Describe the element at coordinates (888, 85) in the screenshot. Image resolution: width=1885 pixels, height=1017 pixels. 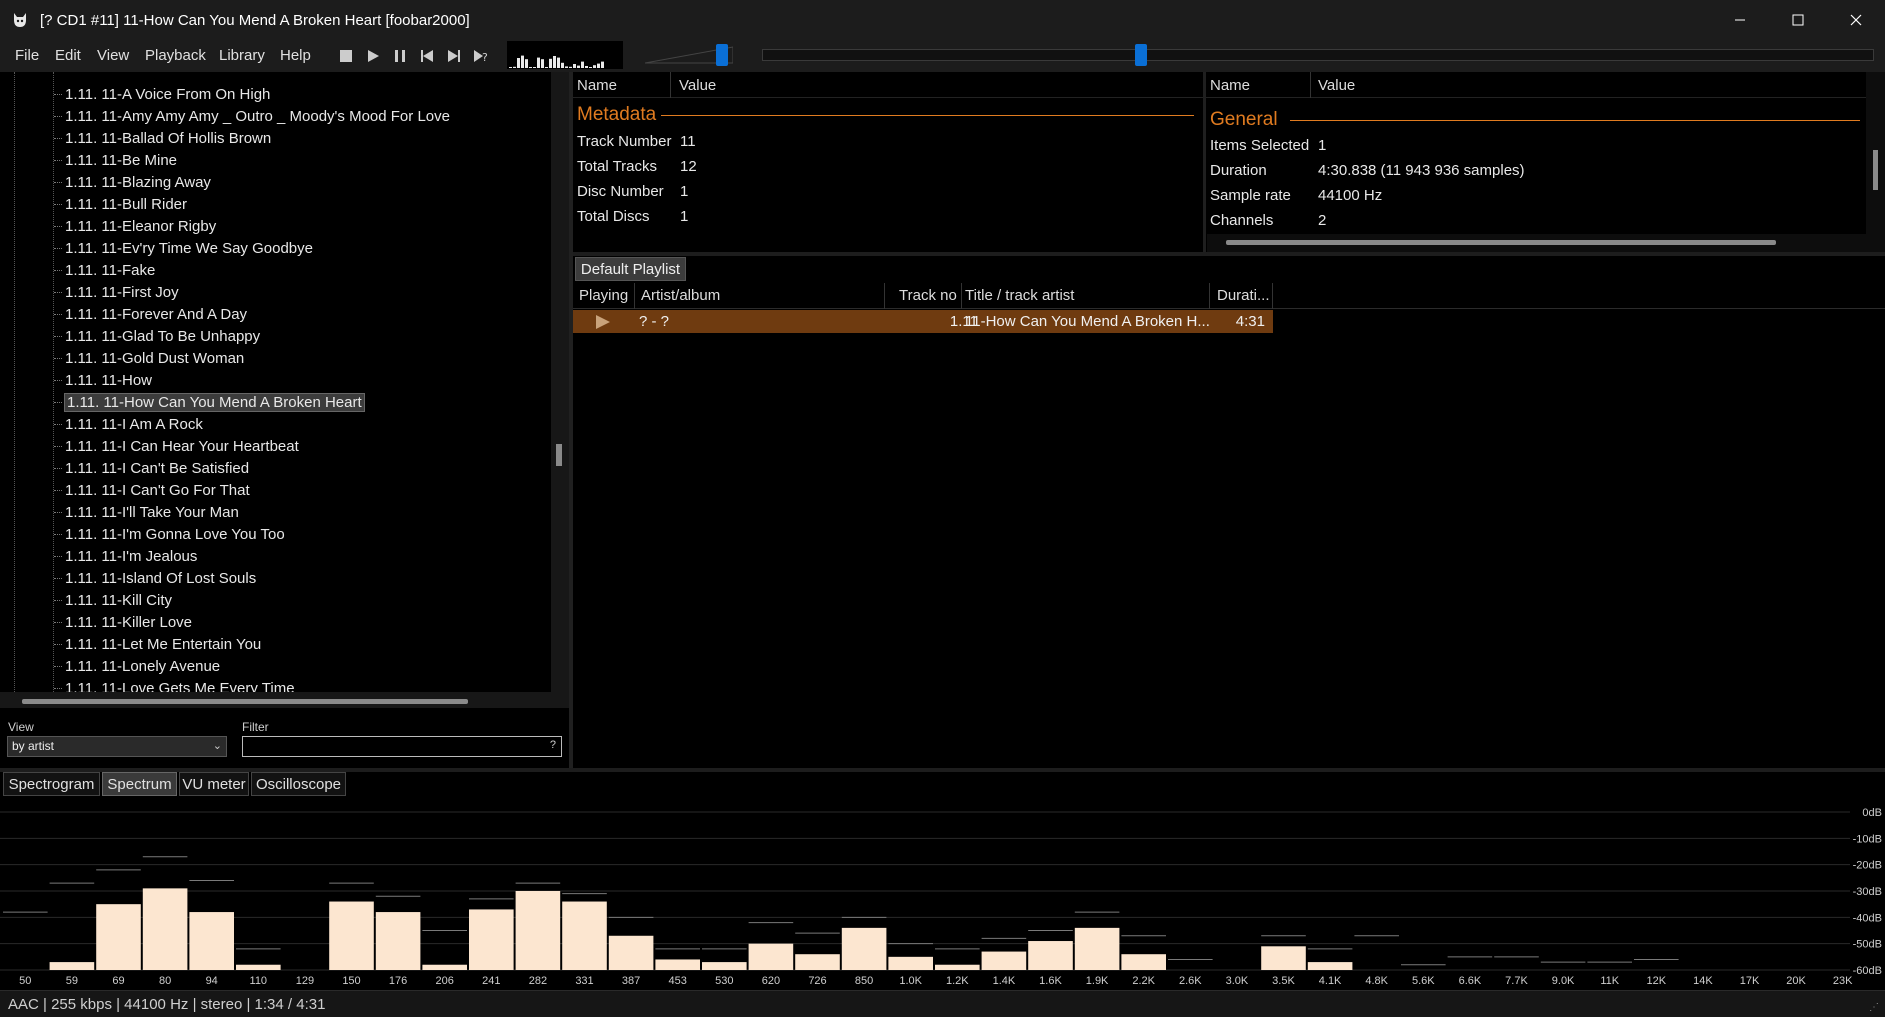
I see `metadata-header: Name Value` at that location.